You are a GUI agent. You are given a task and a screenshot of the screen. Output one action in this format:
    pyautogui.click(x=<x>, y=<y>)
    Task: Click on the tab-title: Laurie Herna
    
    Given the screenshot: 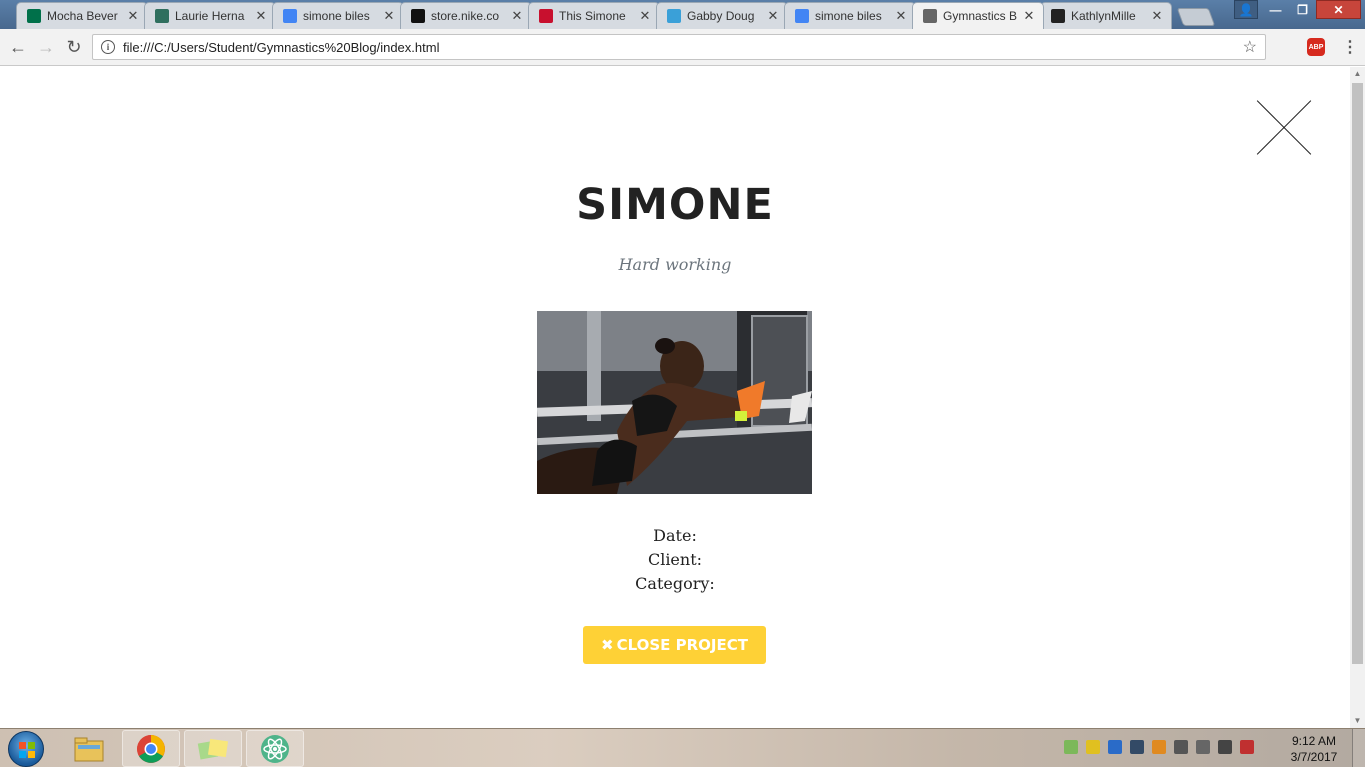 What is the action you would take?
    pyautogui.click(x=210, y=16)
    